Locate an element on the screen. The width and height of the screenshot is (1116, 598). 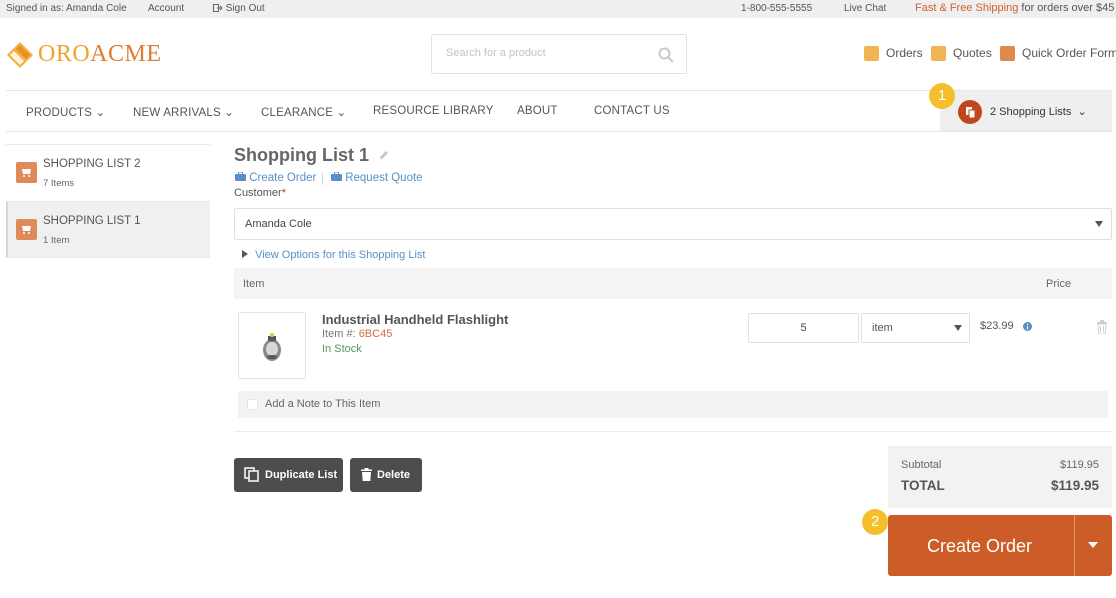
duplicate-icon is located at coordinates (251, 474).